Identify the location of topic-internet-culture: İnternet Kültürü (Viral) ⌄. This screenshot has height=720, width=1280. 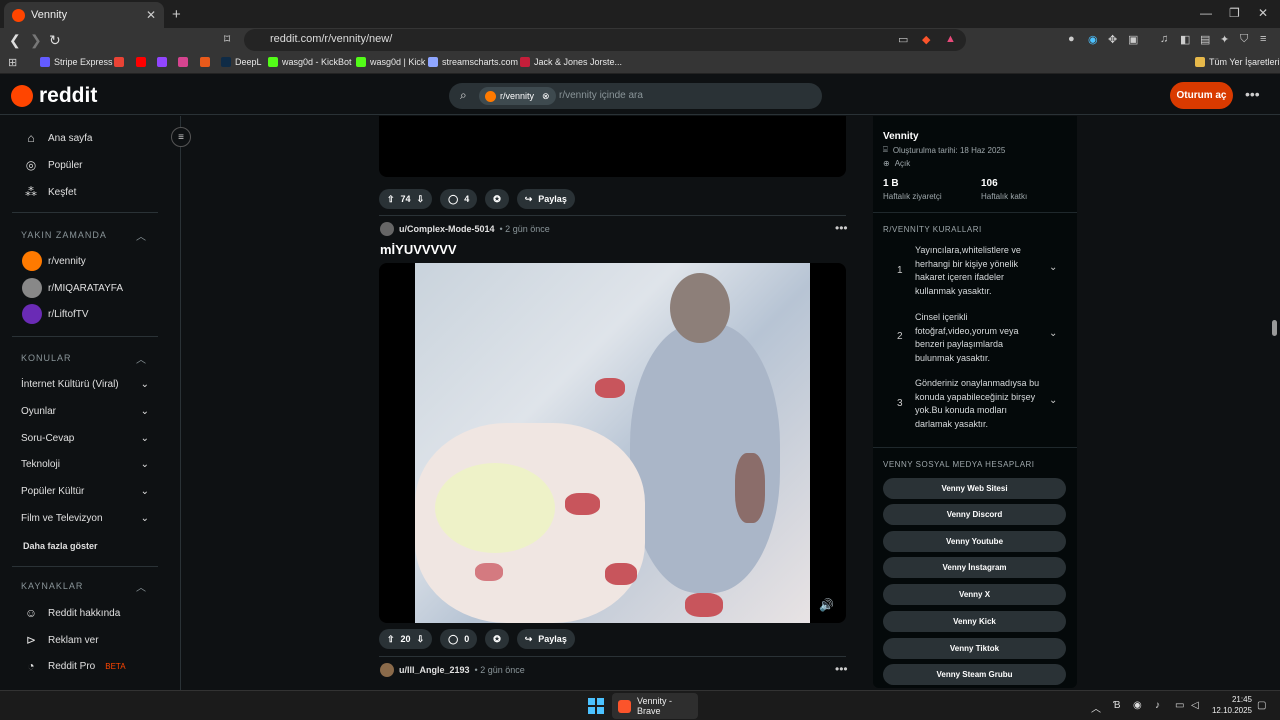
(85, 384).